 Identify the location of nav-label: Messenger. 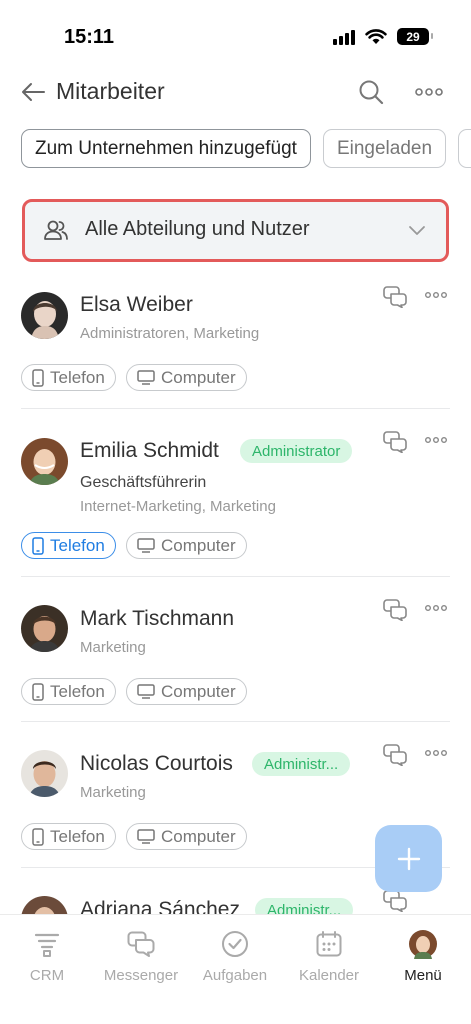
(141, 975).